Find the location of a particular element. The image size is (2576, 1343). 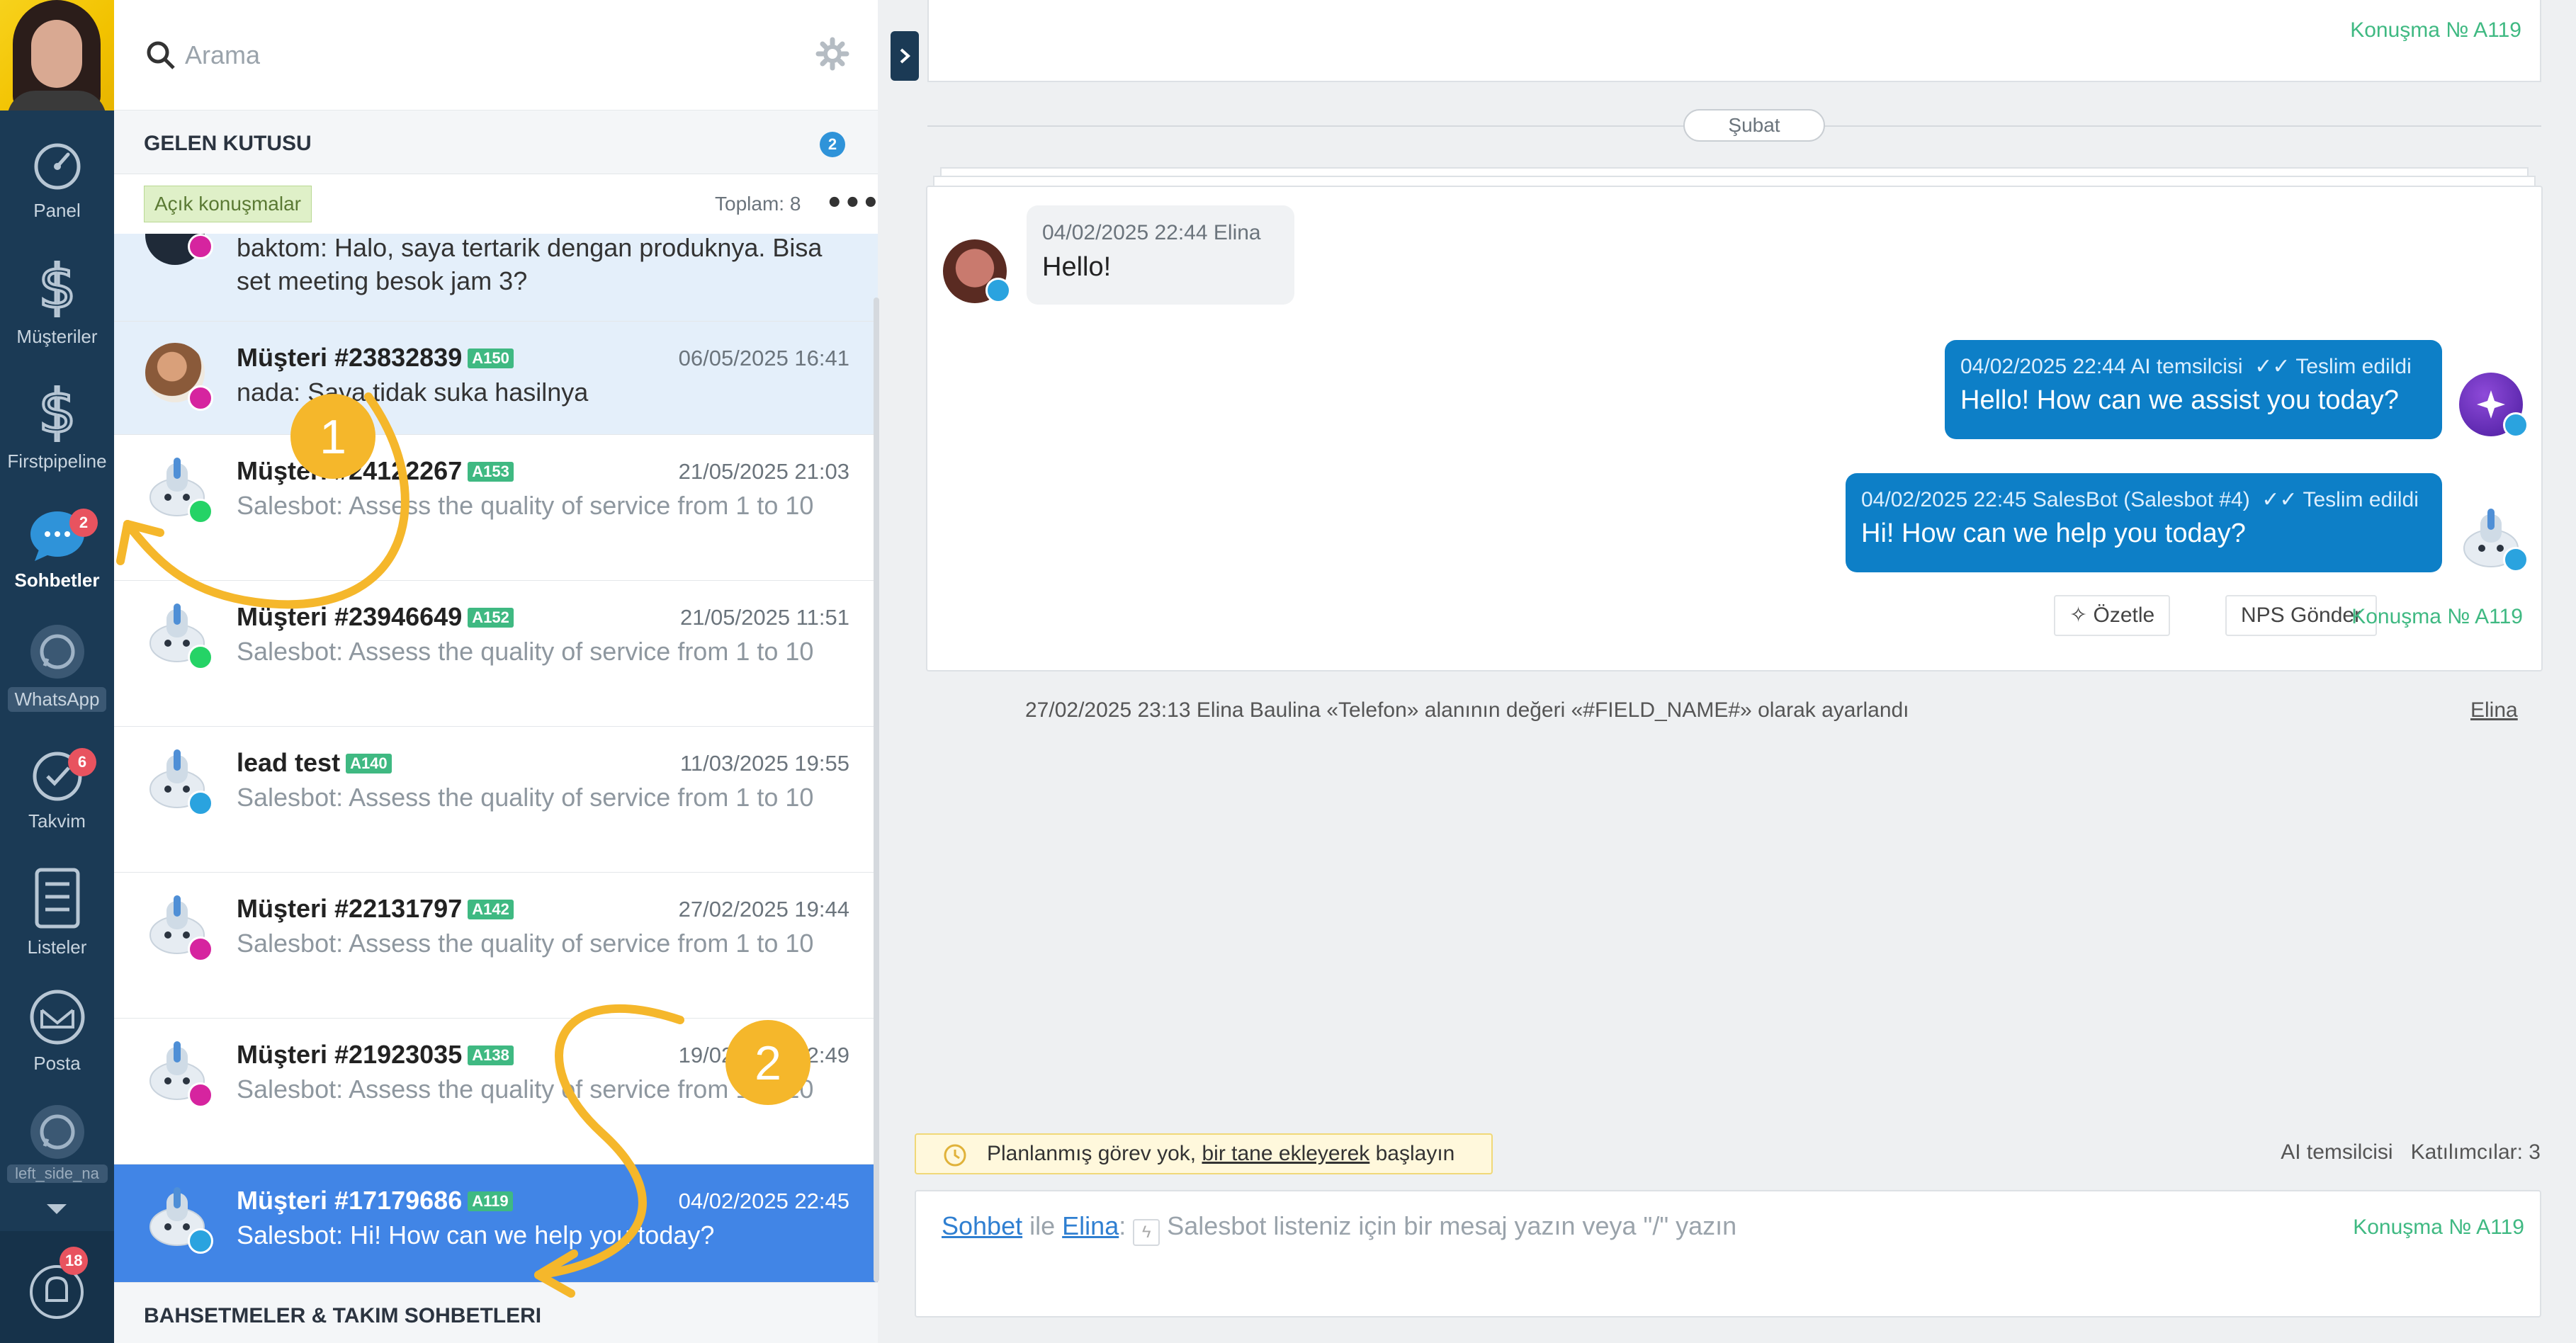

annotation-label-2: 2 is located at coordinates (768, 1063).